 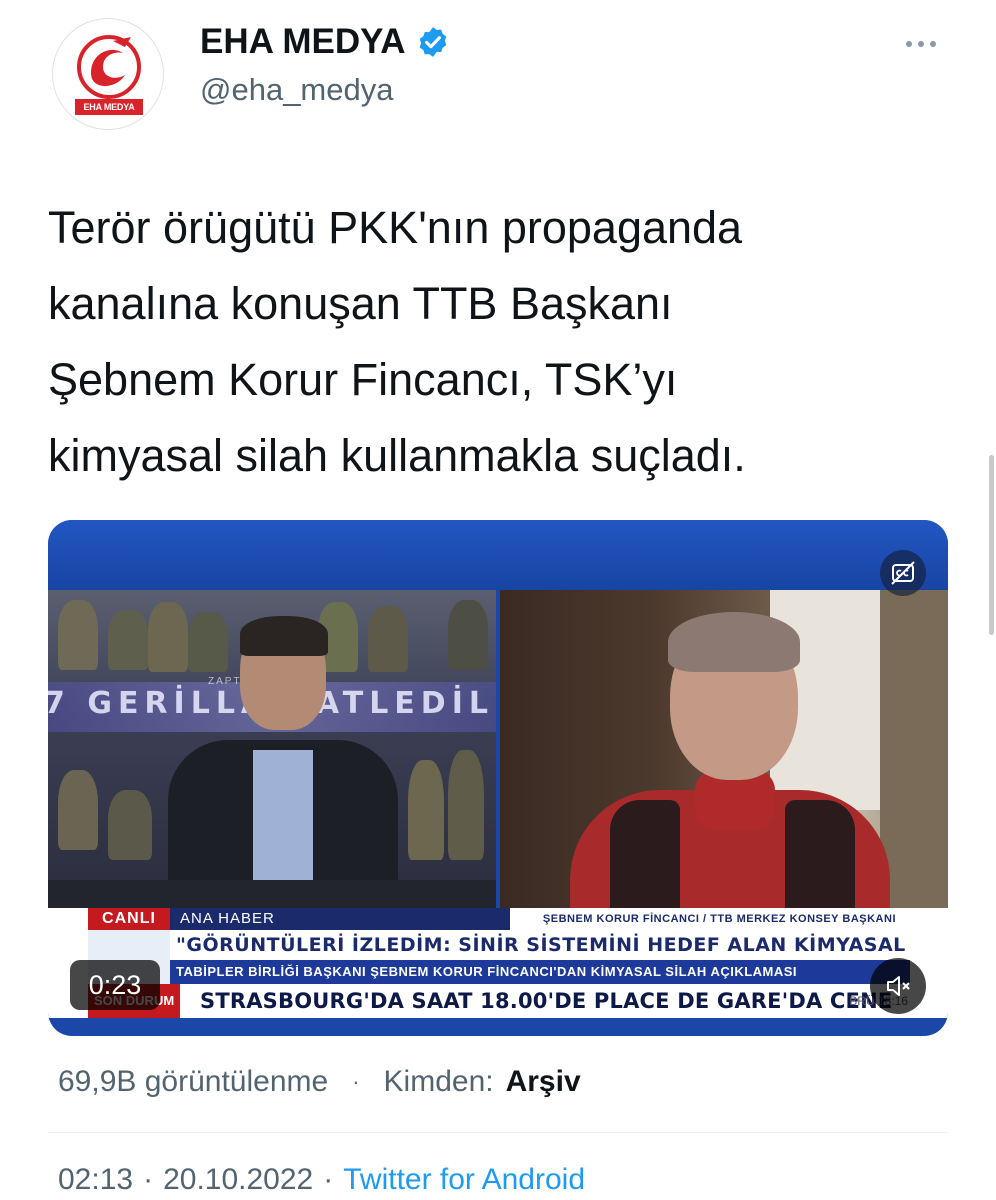 What do you see at coordinates (272, 750) in the screenshot?
I see `video-left-panel: ZAPTA KAMPINDA 7 GERİLLA KATLEDİLDİ` at bounding box center [272, 750].